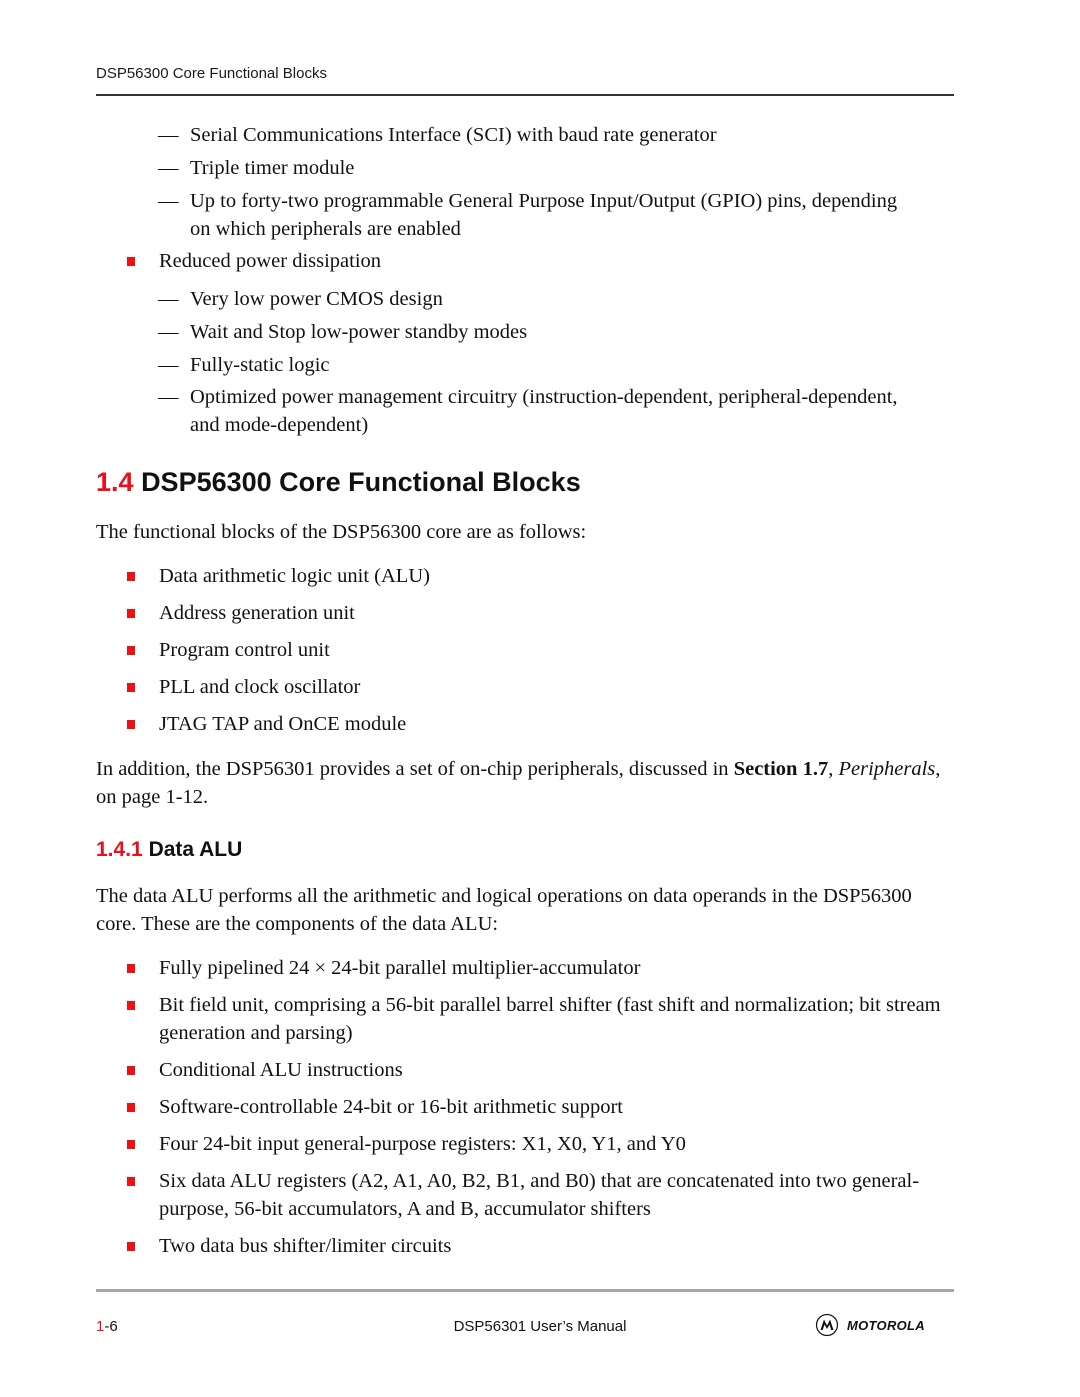  I want to click on list-item: Fully-static logic, so click(260, 365).